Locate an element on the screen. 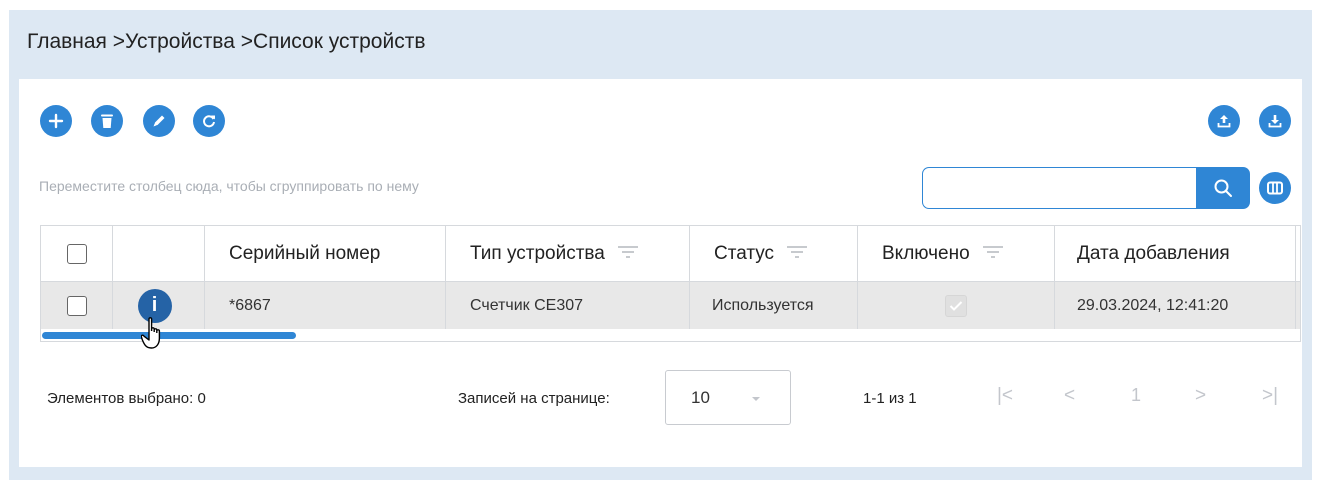 Image resolution: width=1322 pixels, height=486 pixels. row-checkbox is located at coordinates (76, 305).